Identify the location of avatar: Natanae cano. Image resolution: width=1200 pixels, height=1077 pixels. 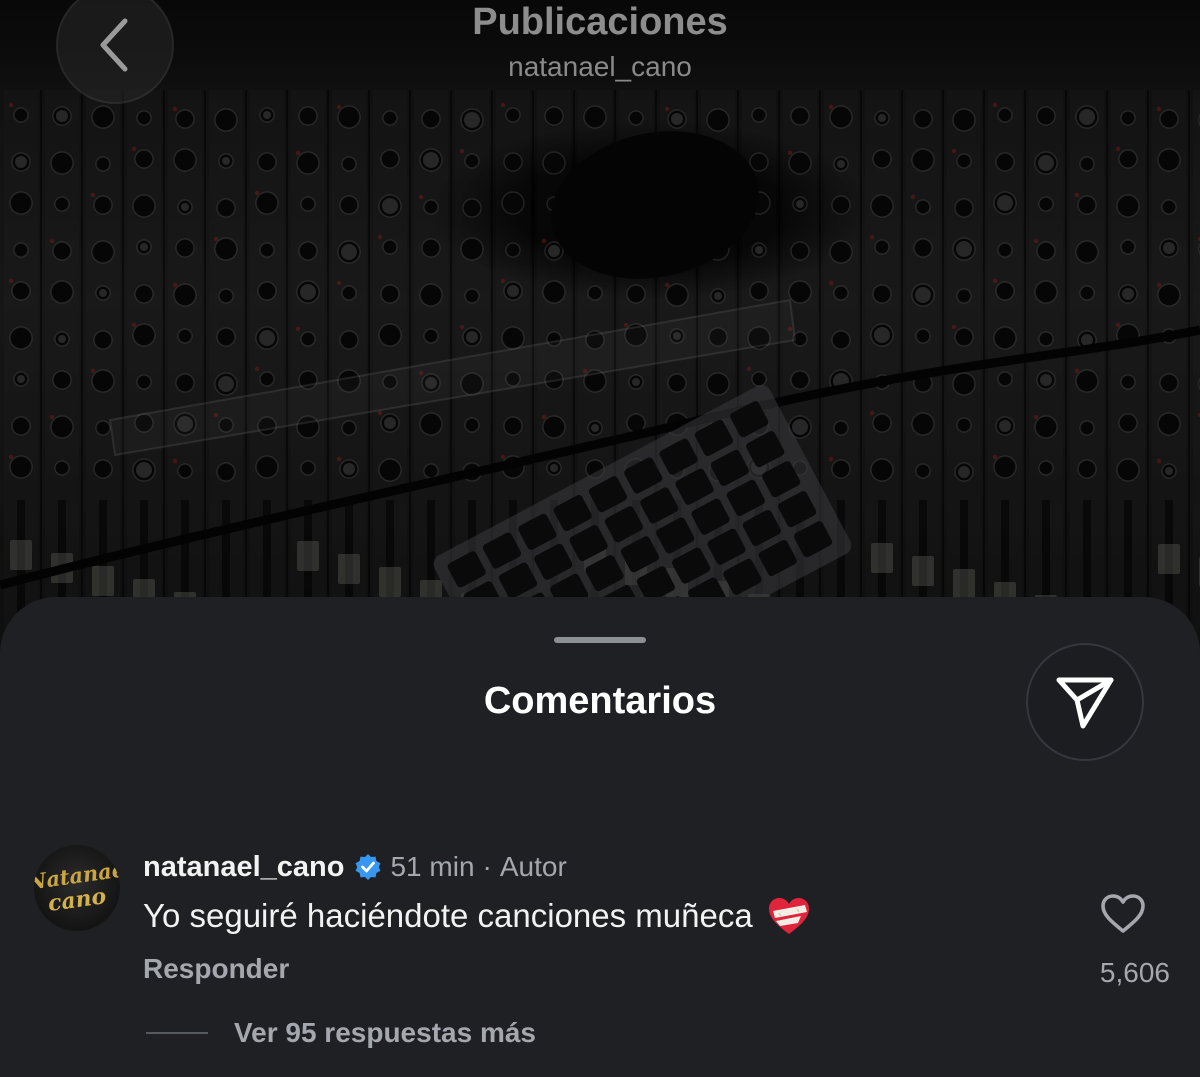
(77, 888).